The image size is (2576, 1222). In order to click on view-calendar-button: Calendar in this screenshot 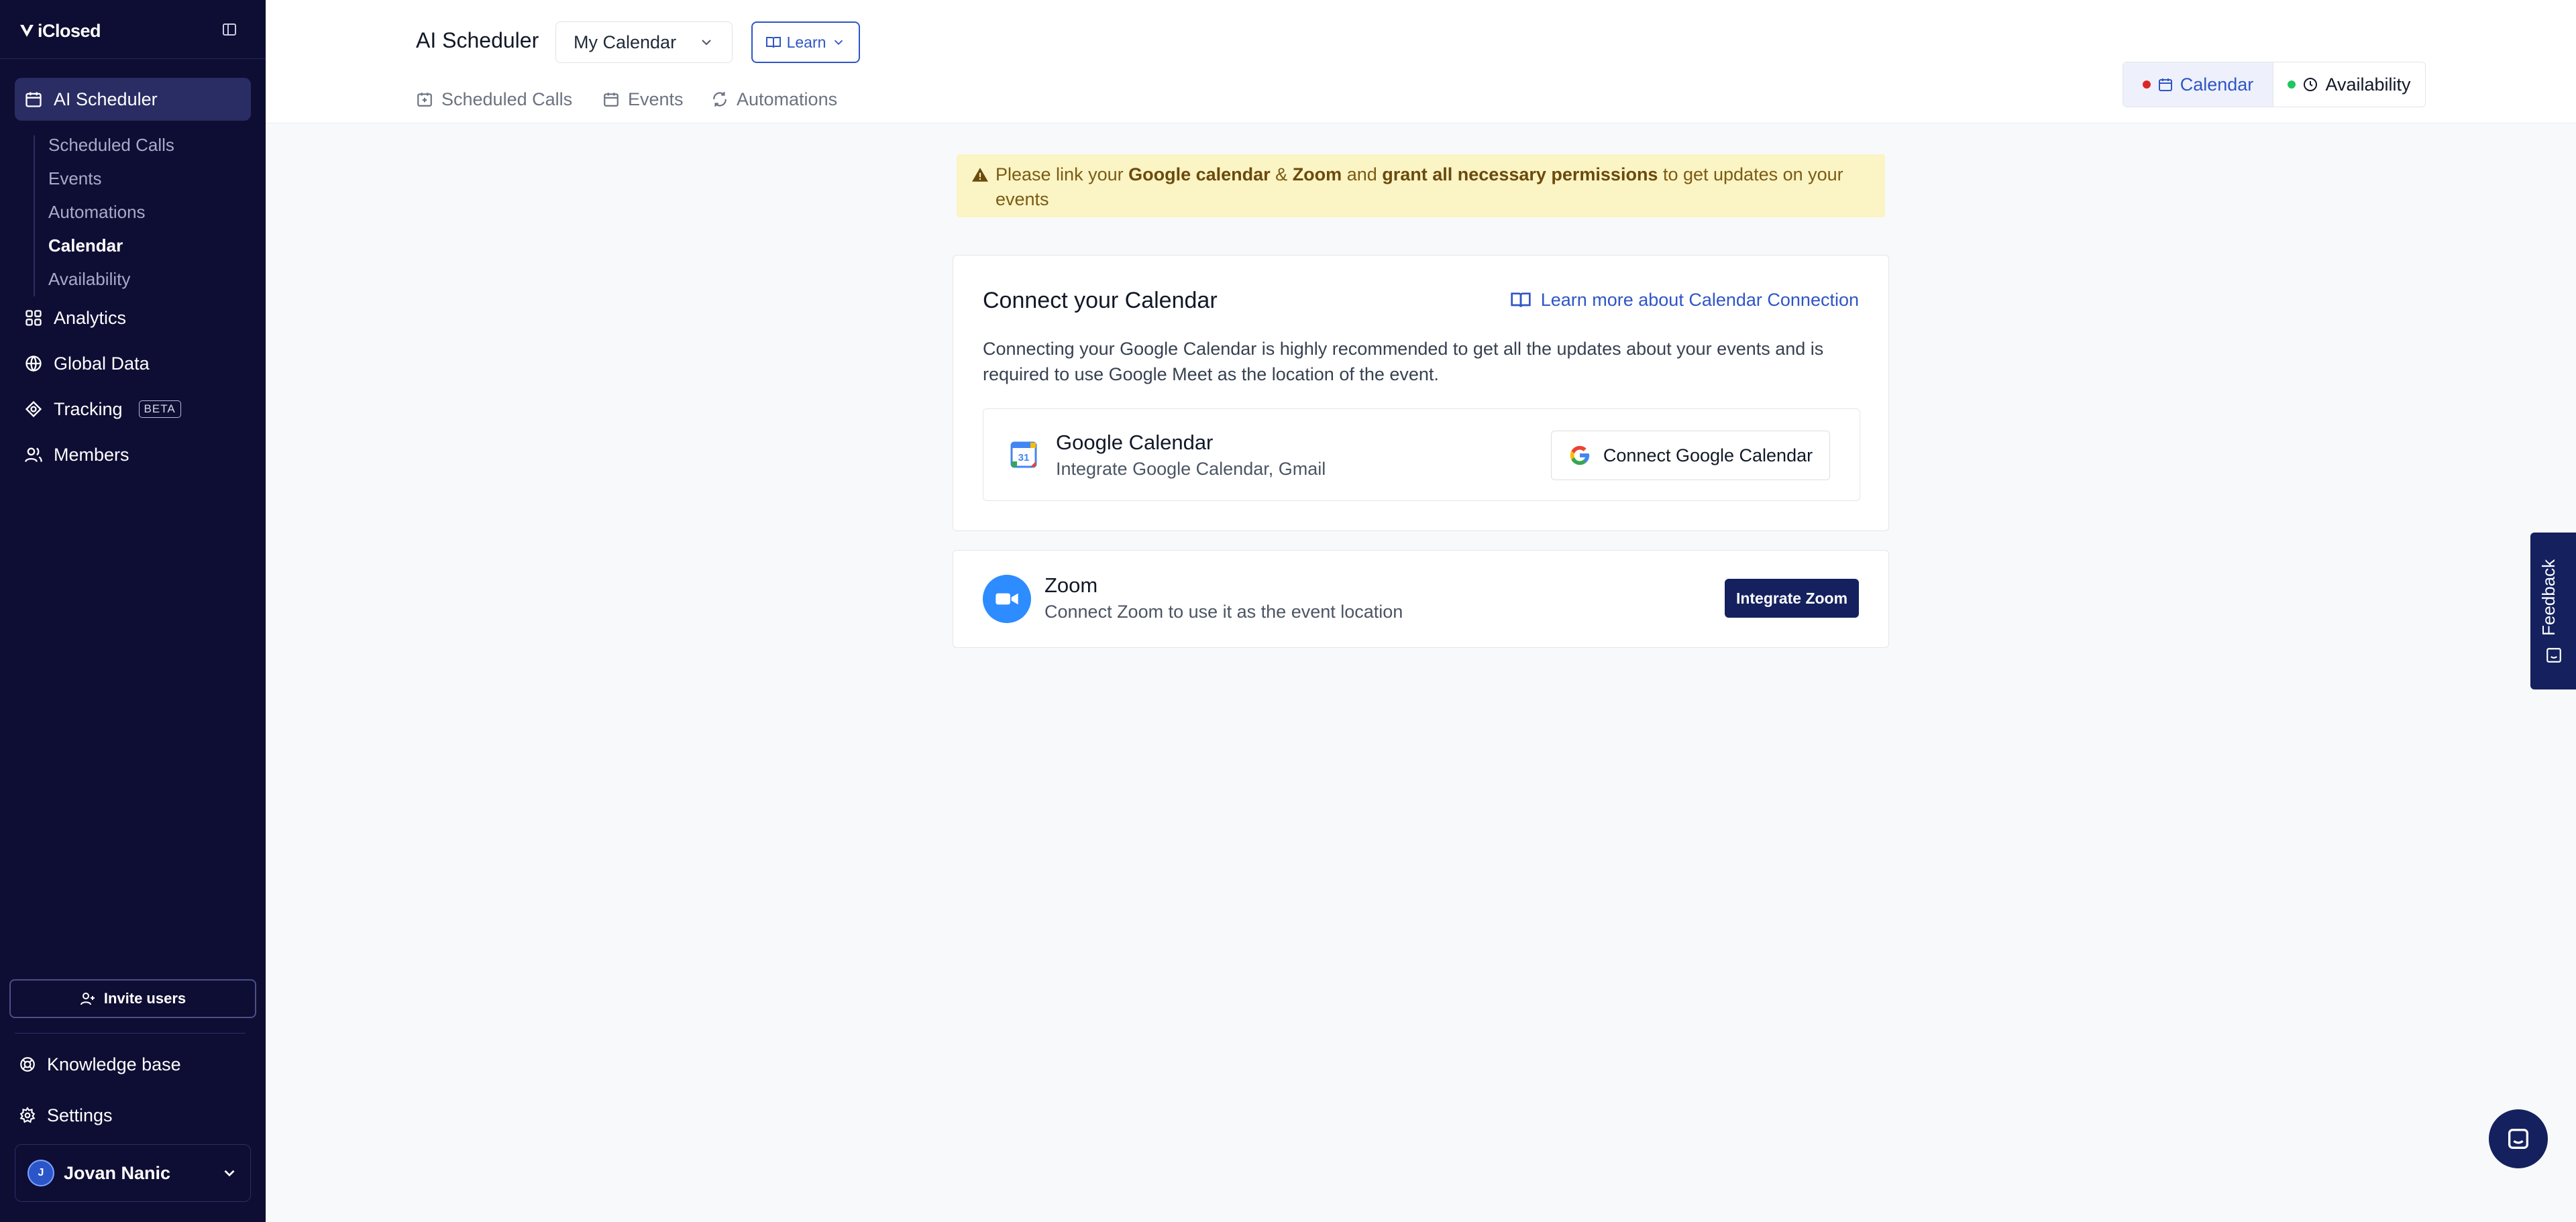, I will do `click(2198, 85)`.